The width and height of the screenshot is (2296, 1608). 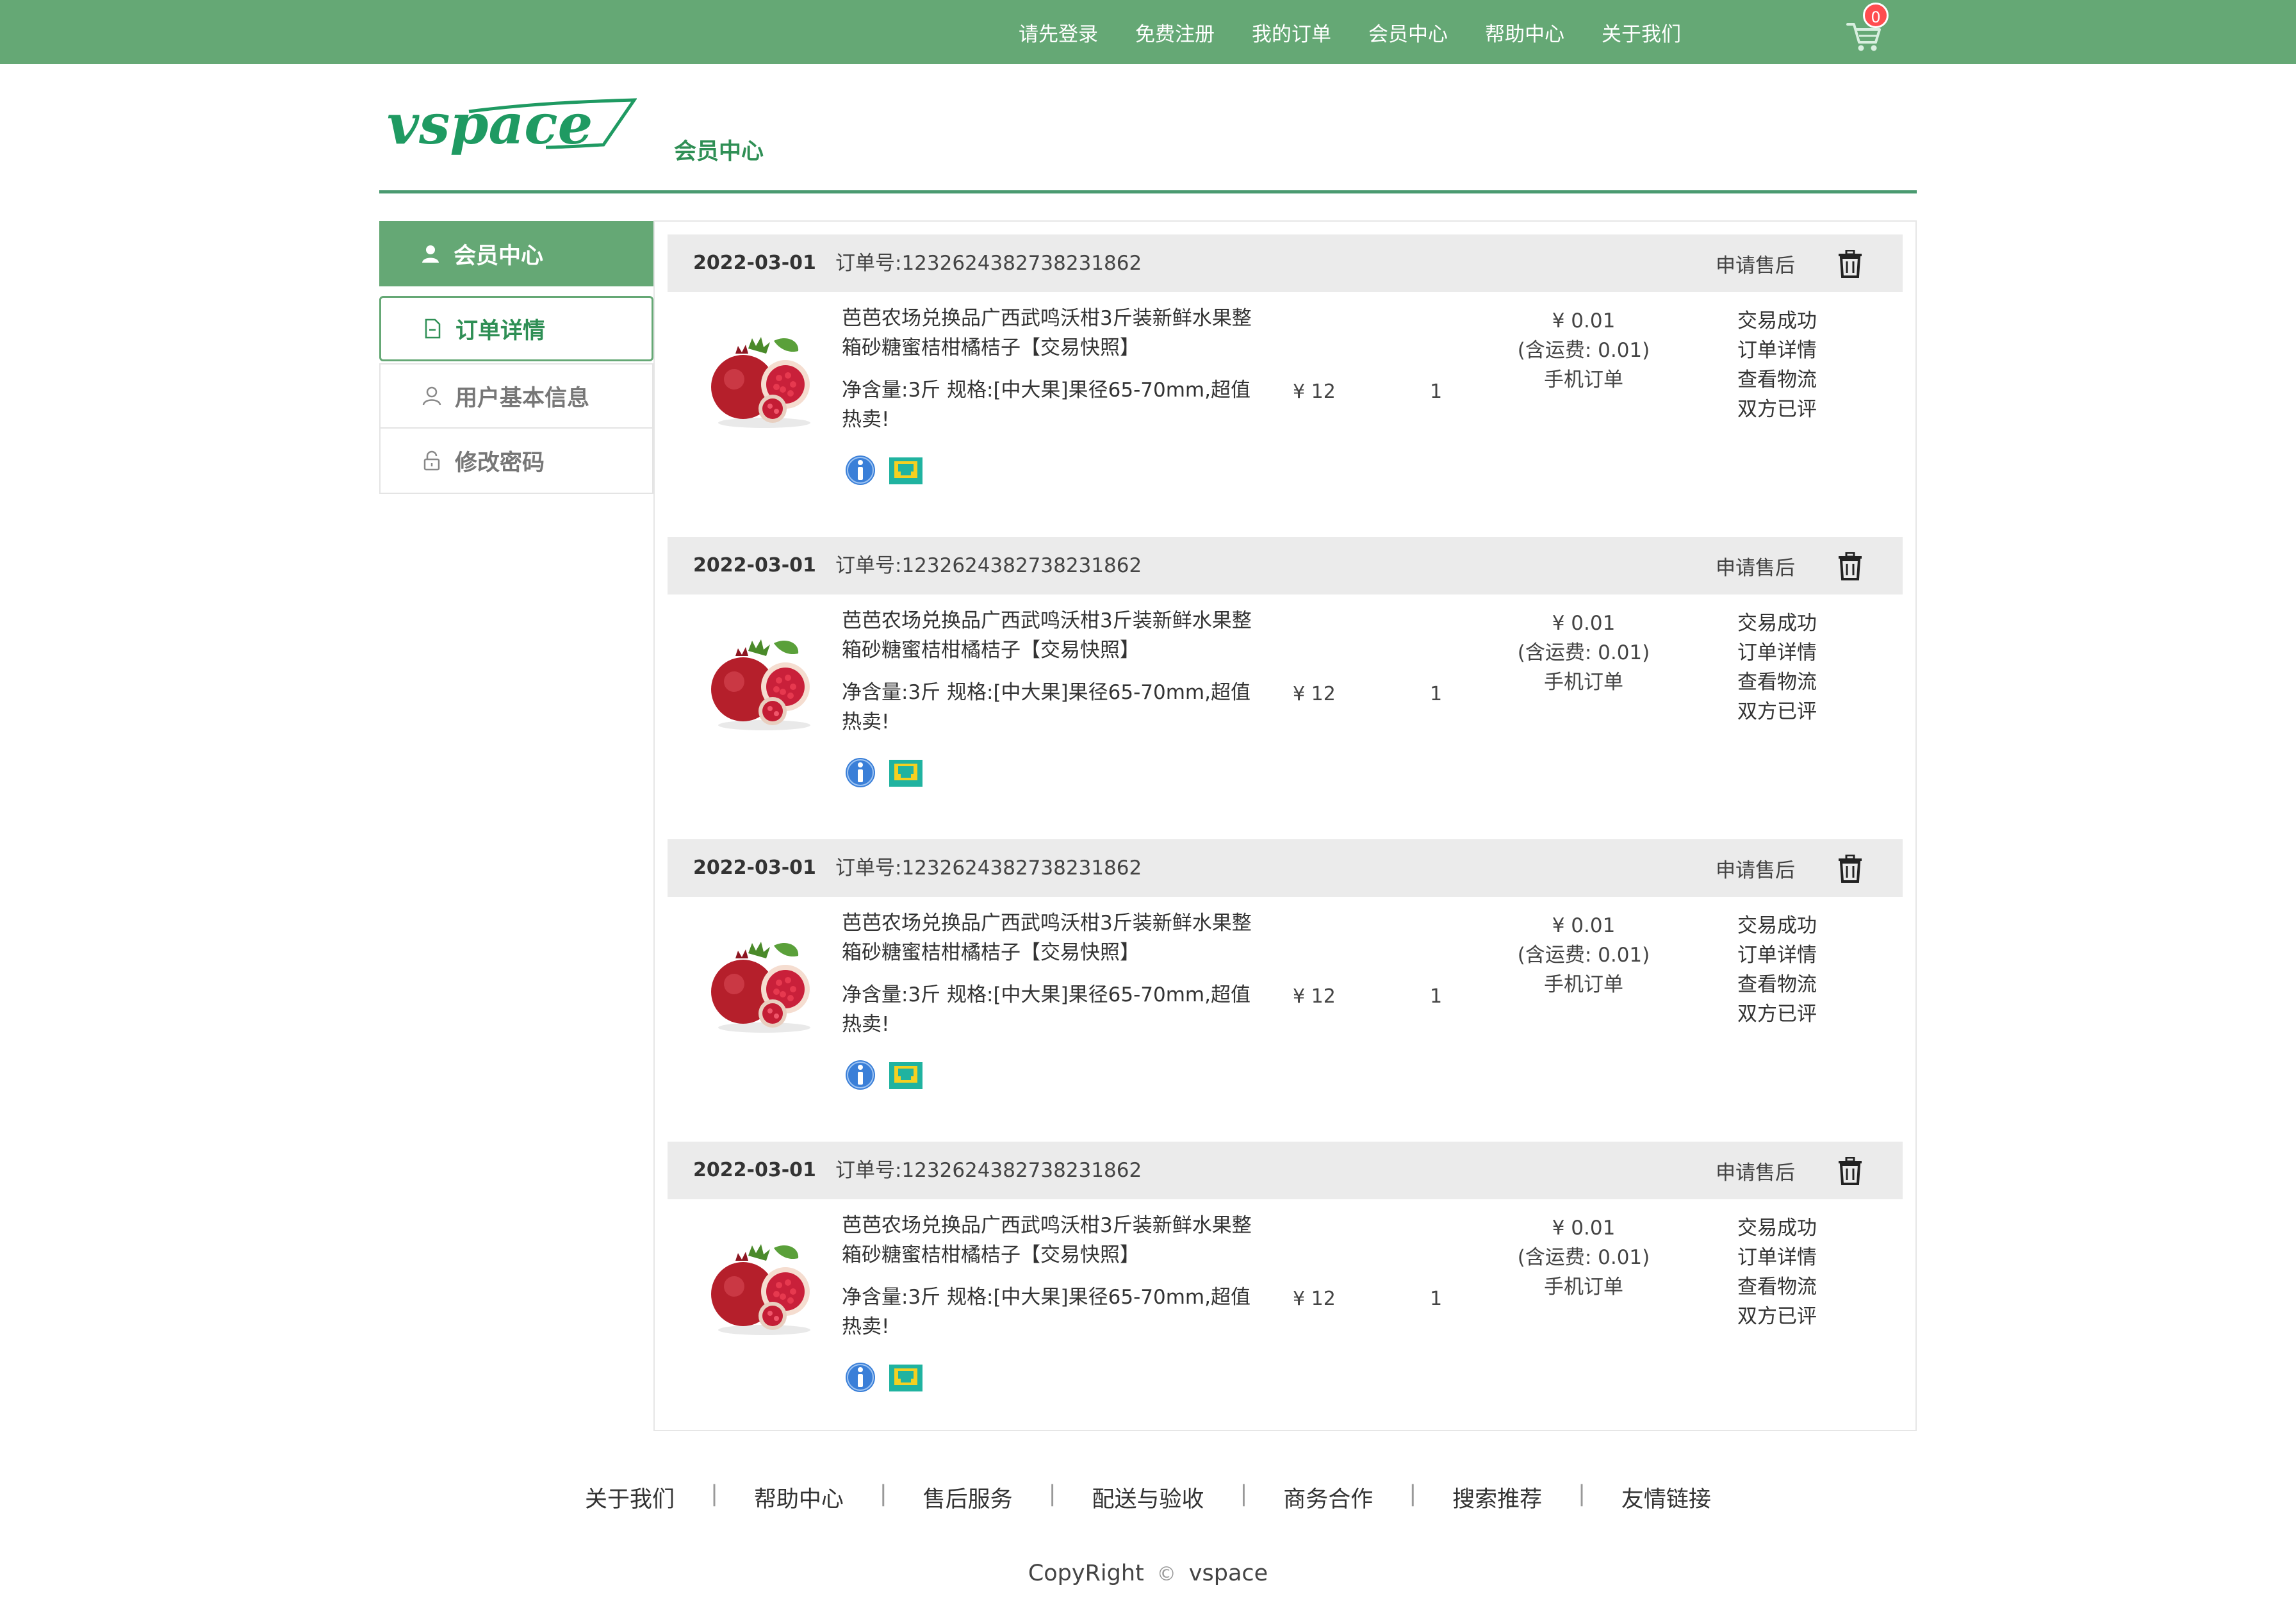 What do you see at coordinates (1666, 1497) in the screenshot?
I see `footer-link-friends: 友情链接` at bounding box center [1666, 1497].